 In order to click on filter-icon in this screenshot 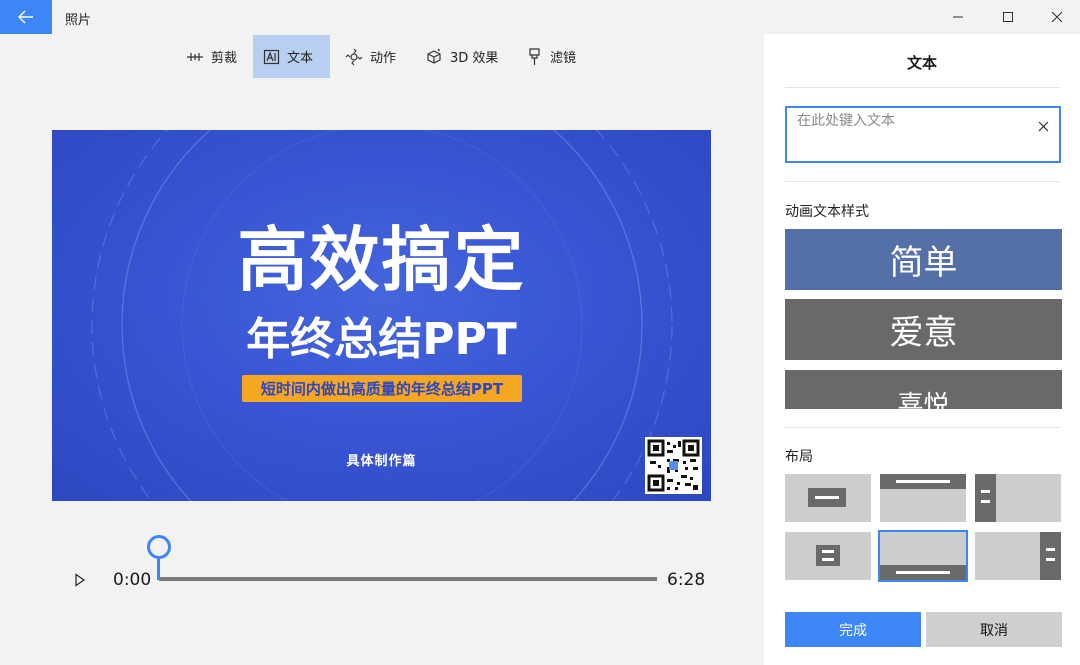, I will do `click(534, 56)`.